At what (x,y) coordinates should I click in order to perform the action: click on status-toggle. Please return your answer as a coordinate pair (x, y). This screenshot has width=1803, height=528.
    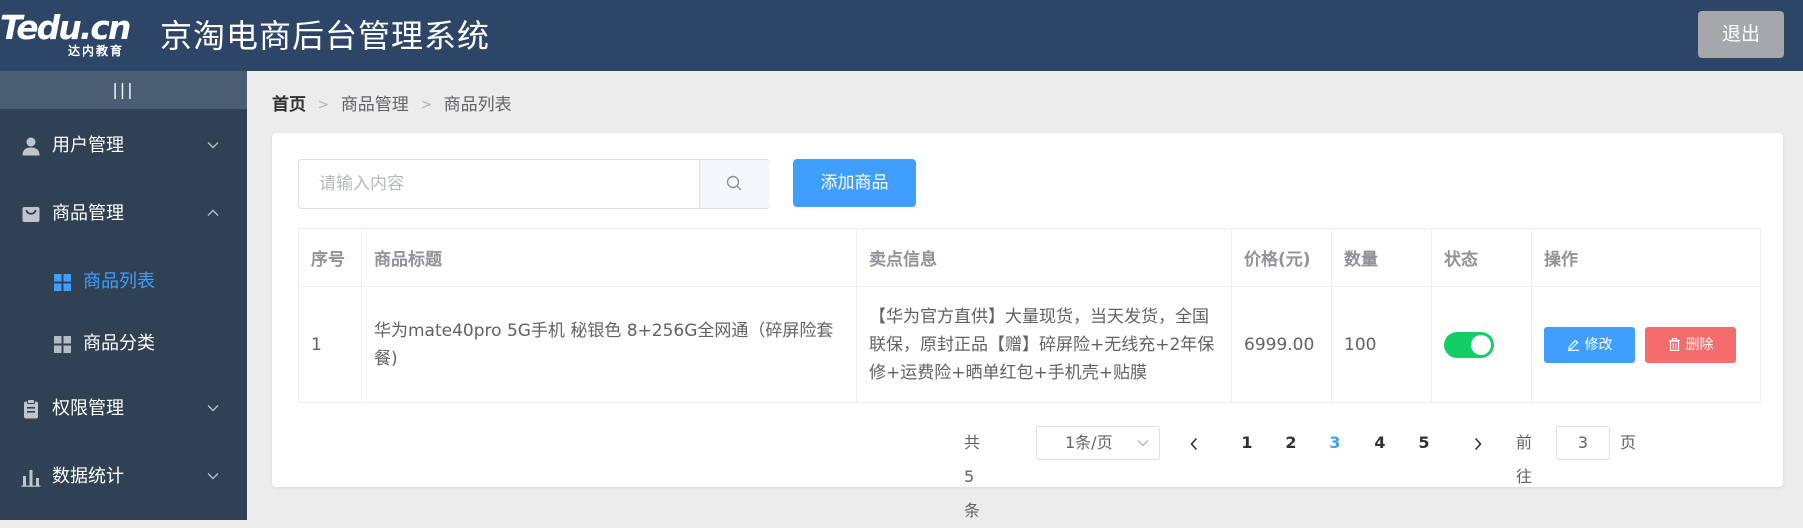
    Looking at the image, I should click on (1469, 344).